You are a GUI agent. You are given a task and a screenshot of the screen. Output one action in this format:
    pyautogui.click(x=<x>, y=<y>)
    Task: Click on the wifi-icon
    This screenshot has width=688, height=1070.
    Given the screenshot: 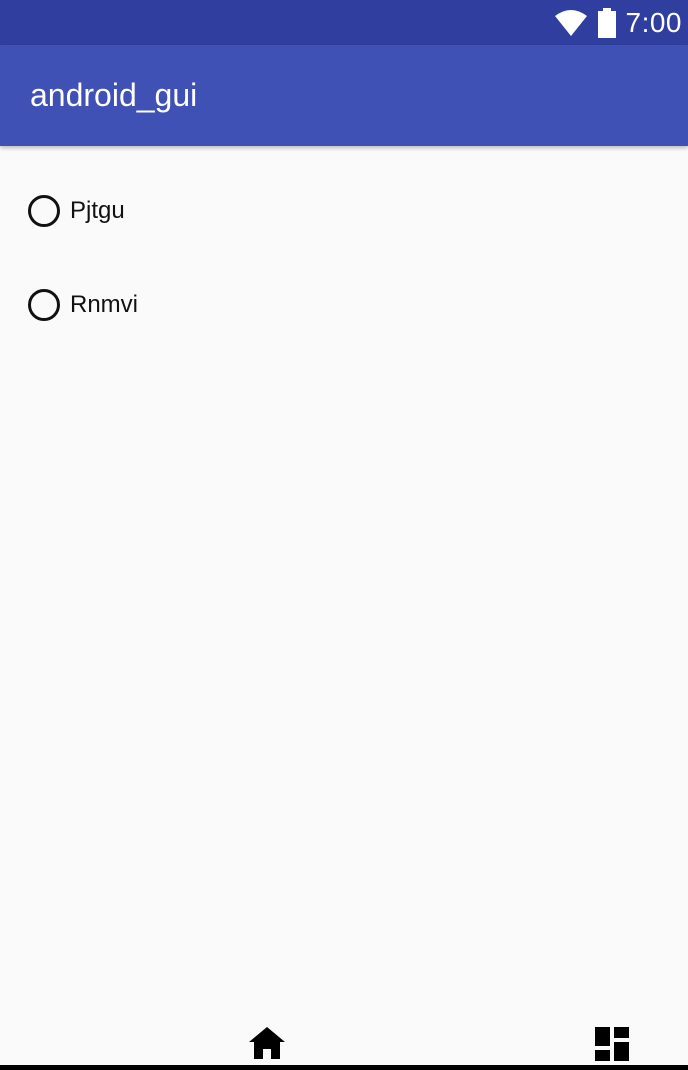 What is the action you would take?
    pyautogui.click(x=570, y=22)
    